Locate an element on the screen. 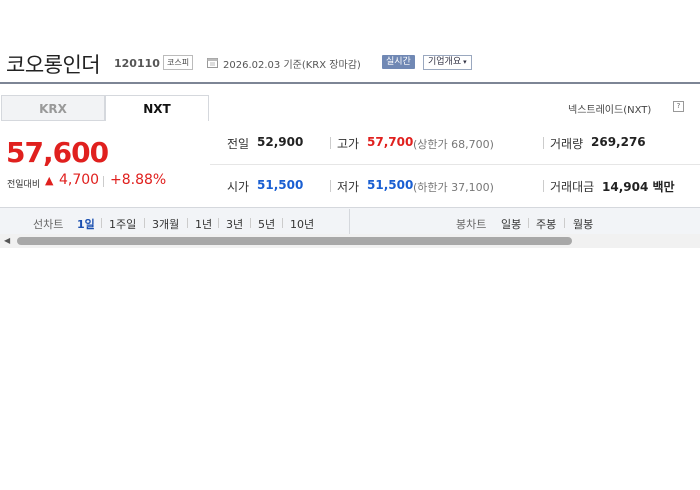 This screenshot has width=700, height=490. change-value: 4,700 is located at coordinates (79, 180).